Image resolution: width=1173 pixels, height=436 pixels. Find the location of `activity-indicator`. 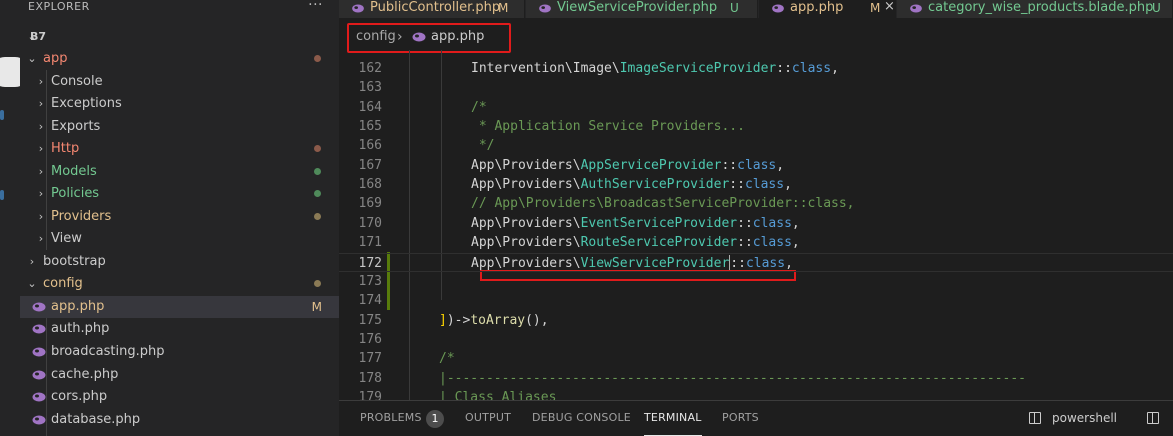

activity-indicator is located at coordinates (2, 195).